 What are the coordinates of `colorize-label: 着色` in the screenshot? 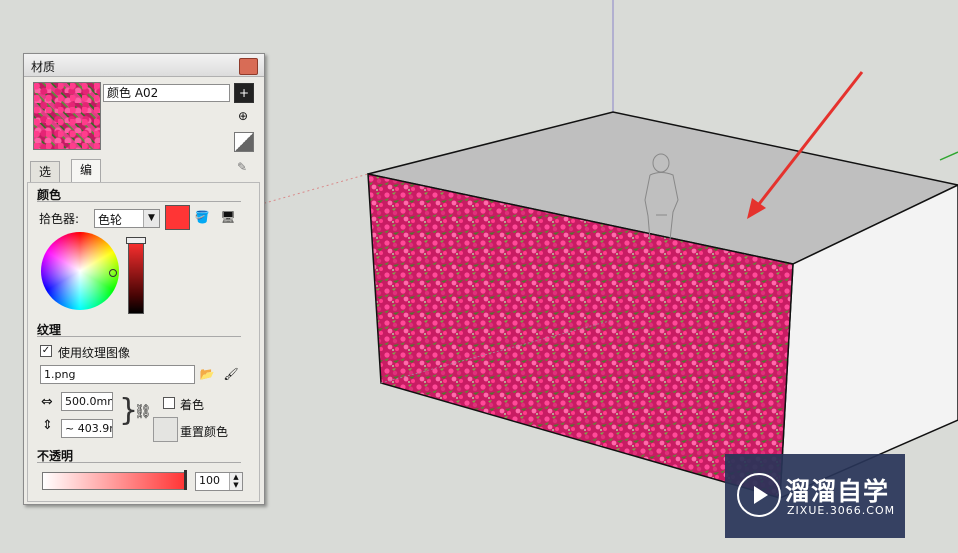 It's located at (192, 405).